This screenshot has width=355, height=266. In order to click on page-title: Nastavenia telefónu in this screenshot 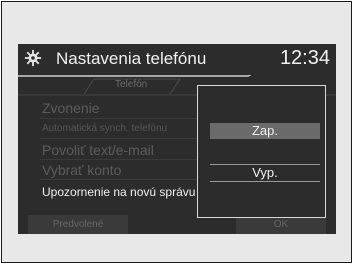, I will do `click(131, 58)`.